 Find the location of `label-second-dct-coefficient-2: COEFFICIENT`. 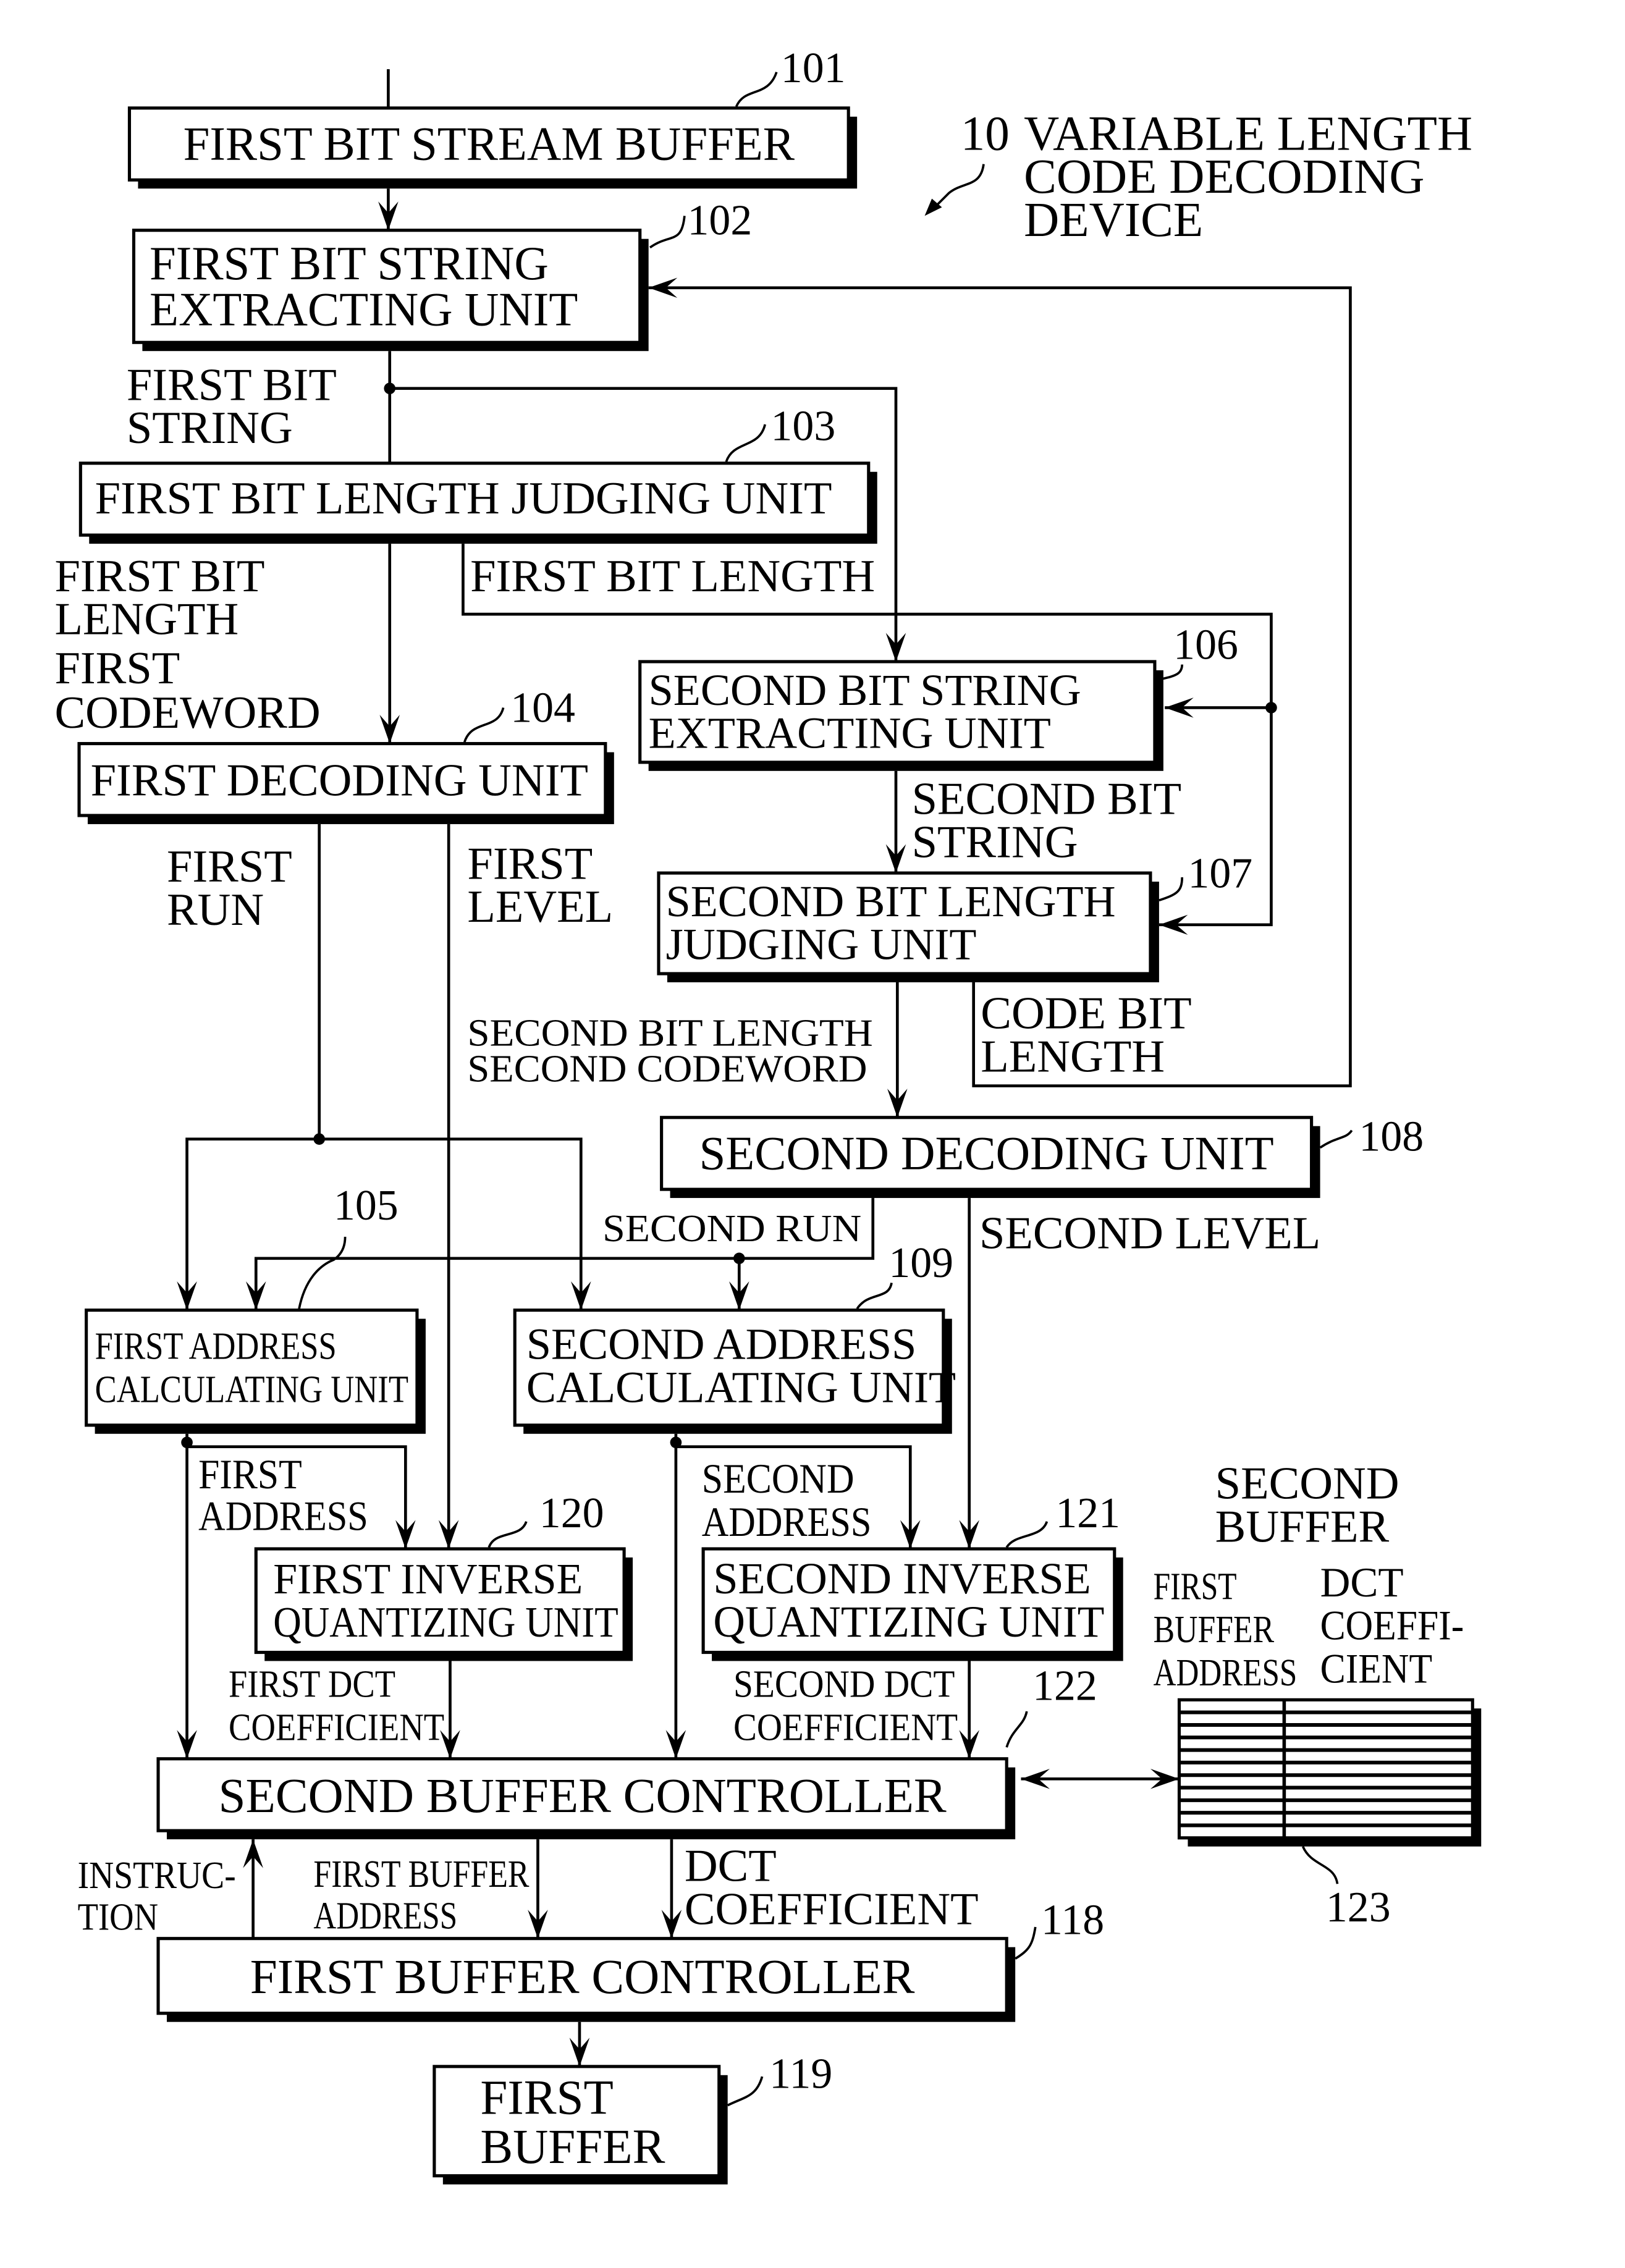

label-second-dct-coefficient-2: COEFFICIENT is located at coordinates (845, 1727).